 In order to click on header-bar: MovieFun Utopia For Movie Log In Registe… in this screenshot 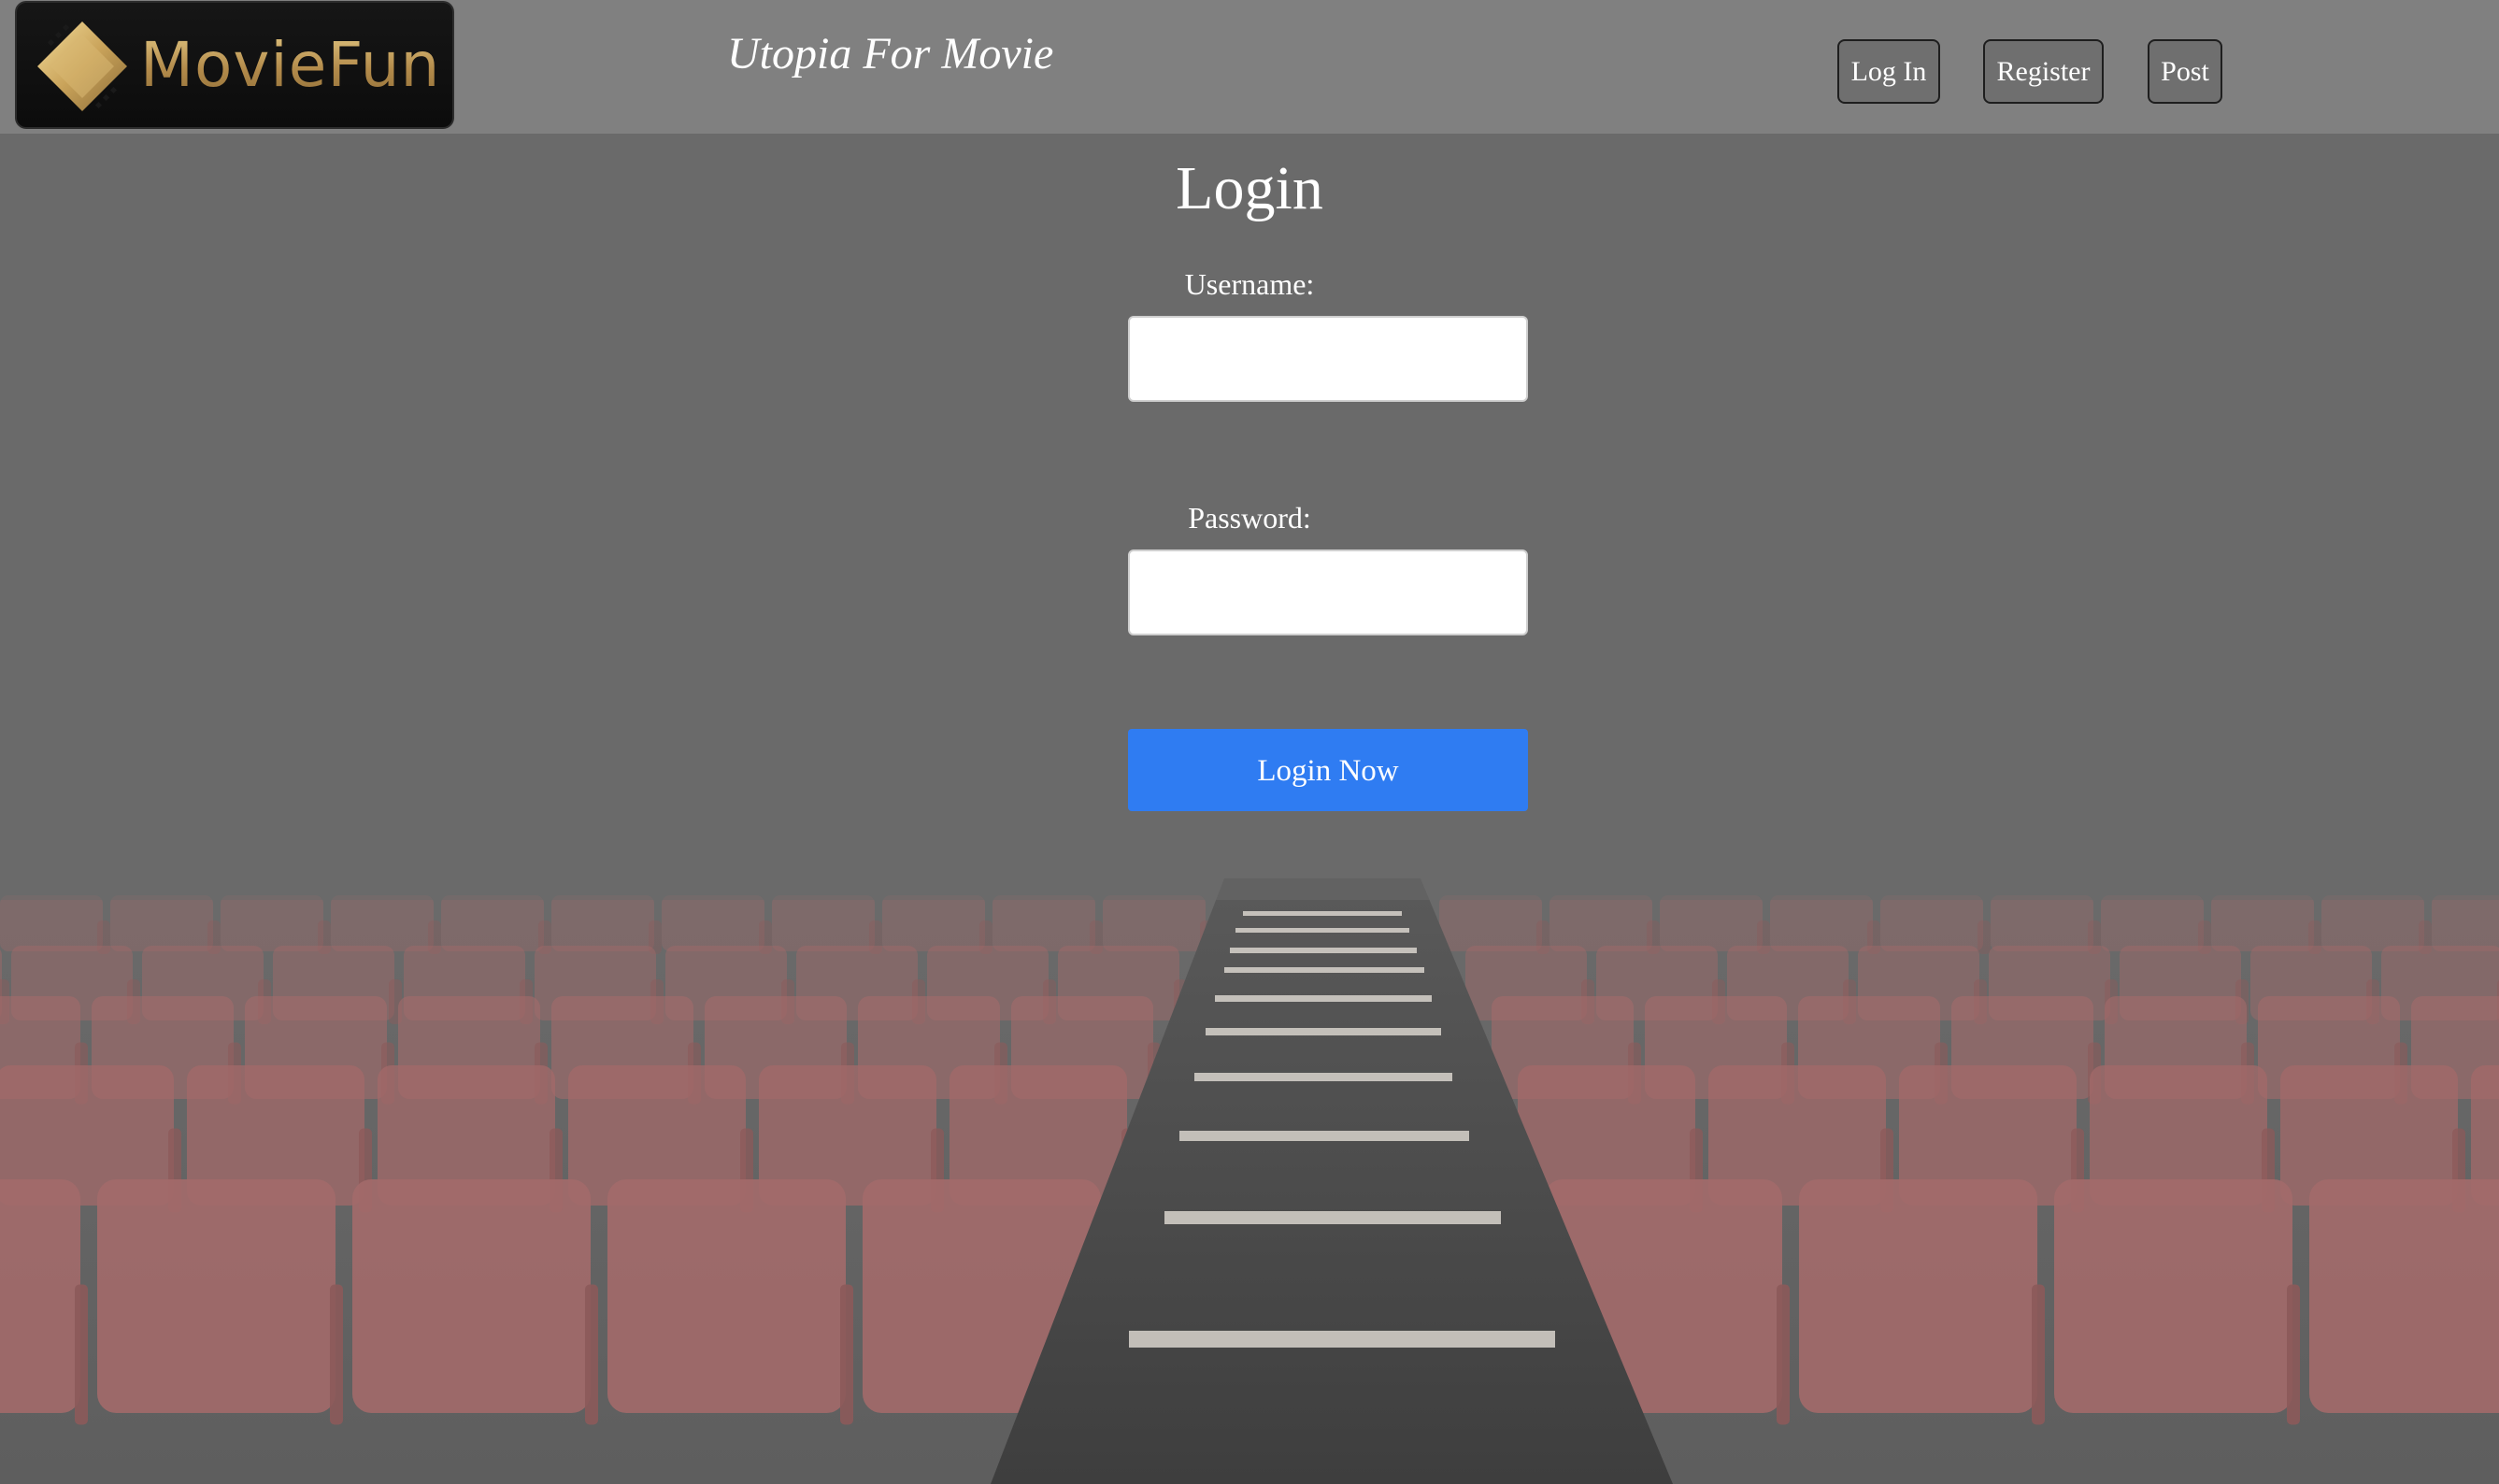, I will do `click(1249, 67)`.